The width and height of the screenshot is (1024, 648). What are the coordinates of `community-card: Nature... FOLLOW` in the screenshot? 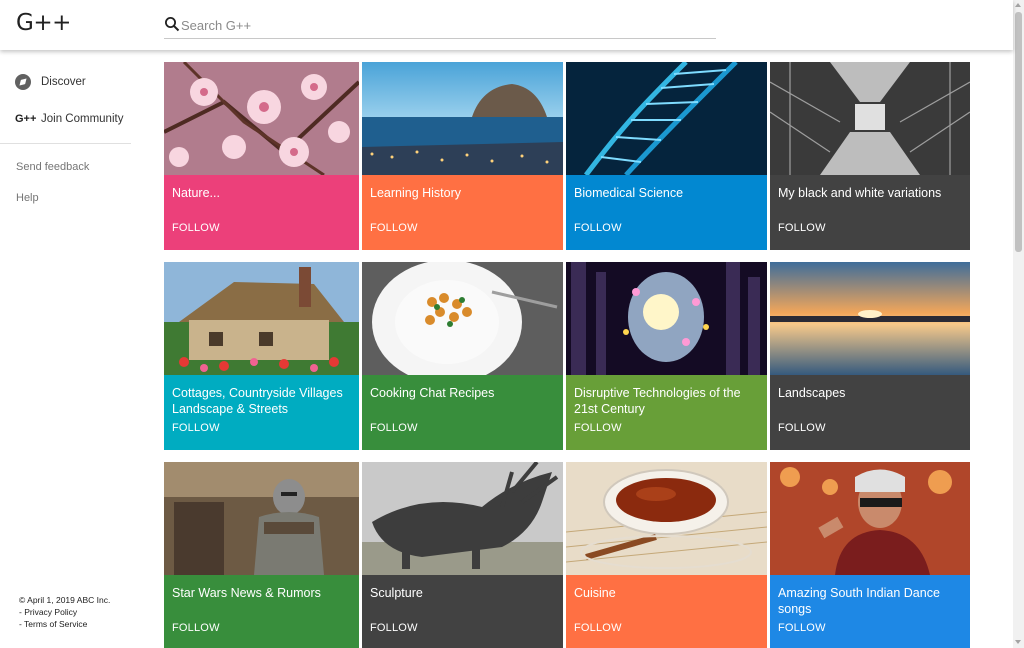 It's located at (261, 156).